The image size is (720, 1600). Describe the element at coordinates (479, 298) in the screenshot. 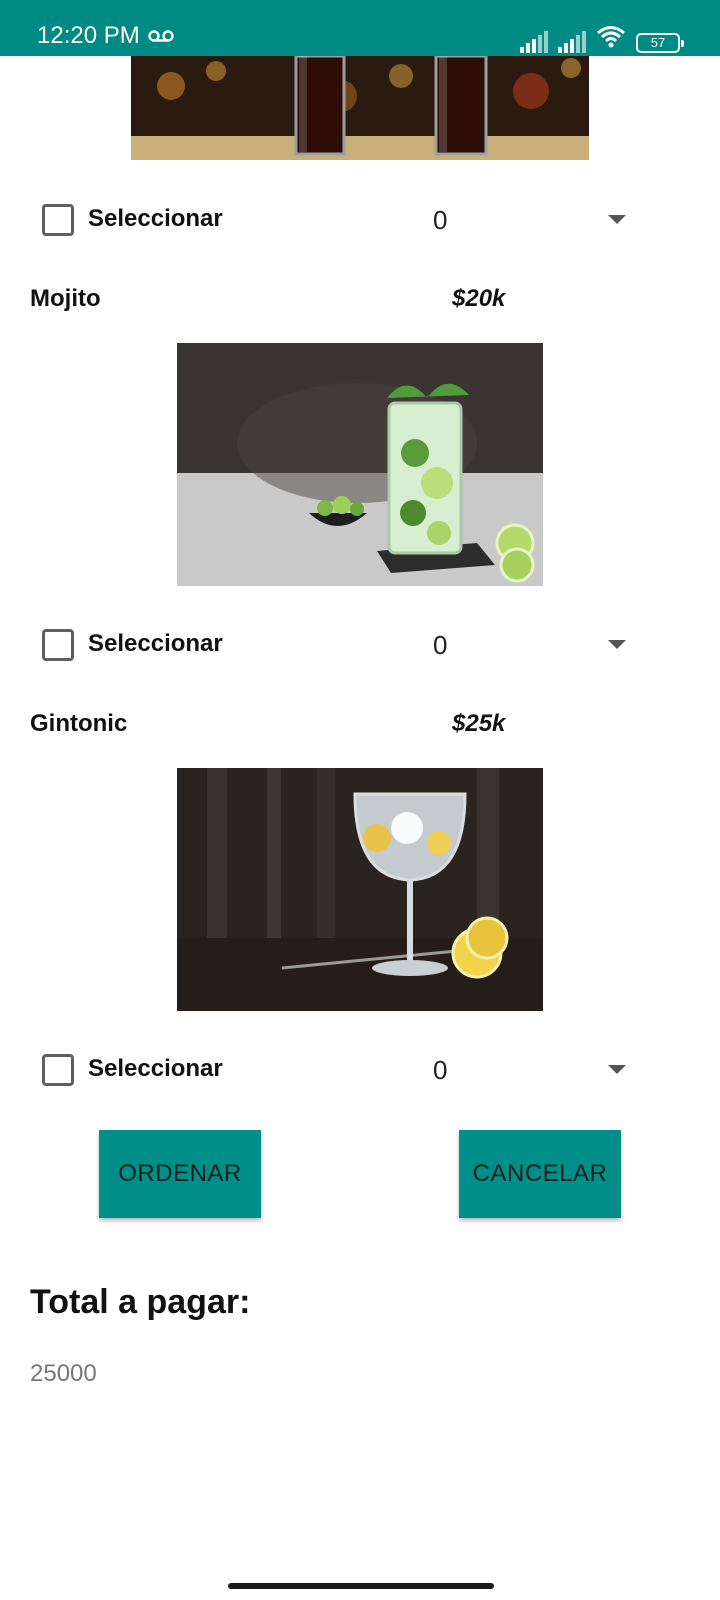

I see `item-price: $20k` at that location.